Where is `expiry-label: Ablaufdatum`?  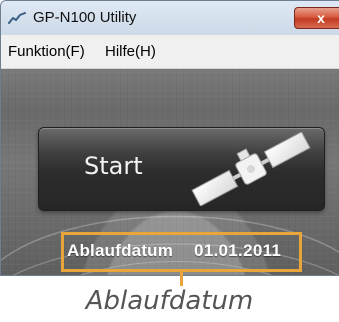
expiry-label: Ablaufdatum is located at coordinates (120, 250).